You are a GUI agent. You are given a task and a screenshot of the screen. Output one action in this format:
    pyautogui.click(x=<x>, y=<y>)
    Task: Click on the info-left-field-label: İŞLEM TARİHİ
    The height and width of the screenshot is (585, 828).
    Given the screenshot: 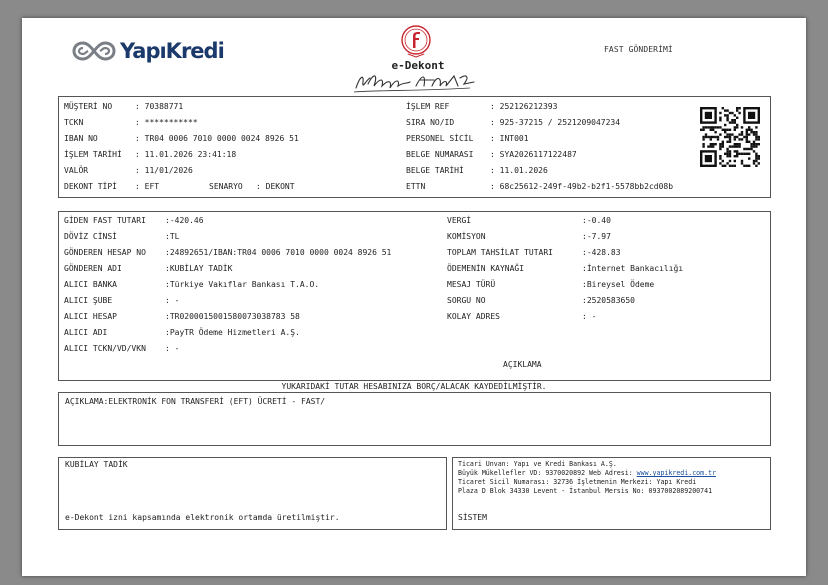 What is the action you would take?
    pyautogui.click(x=93, y=154)
    